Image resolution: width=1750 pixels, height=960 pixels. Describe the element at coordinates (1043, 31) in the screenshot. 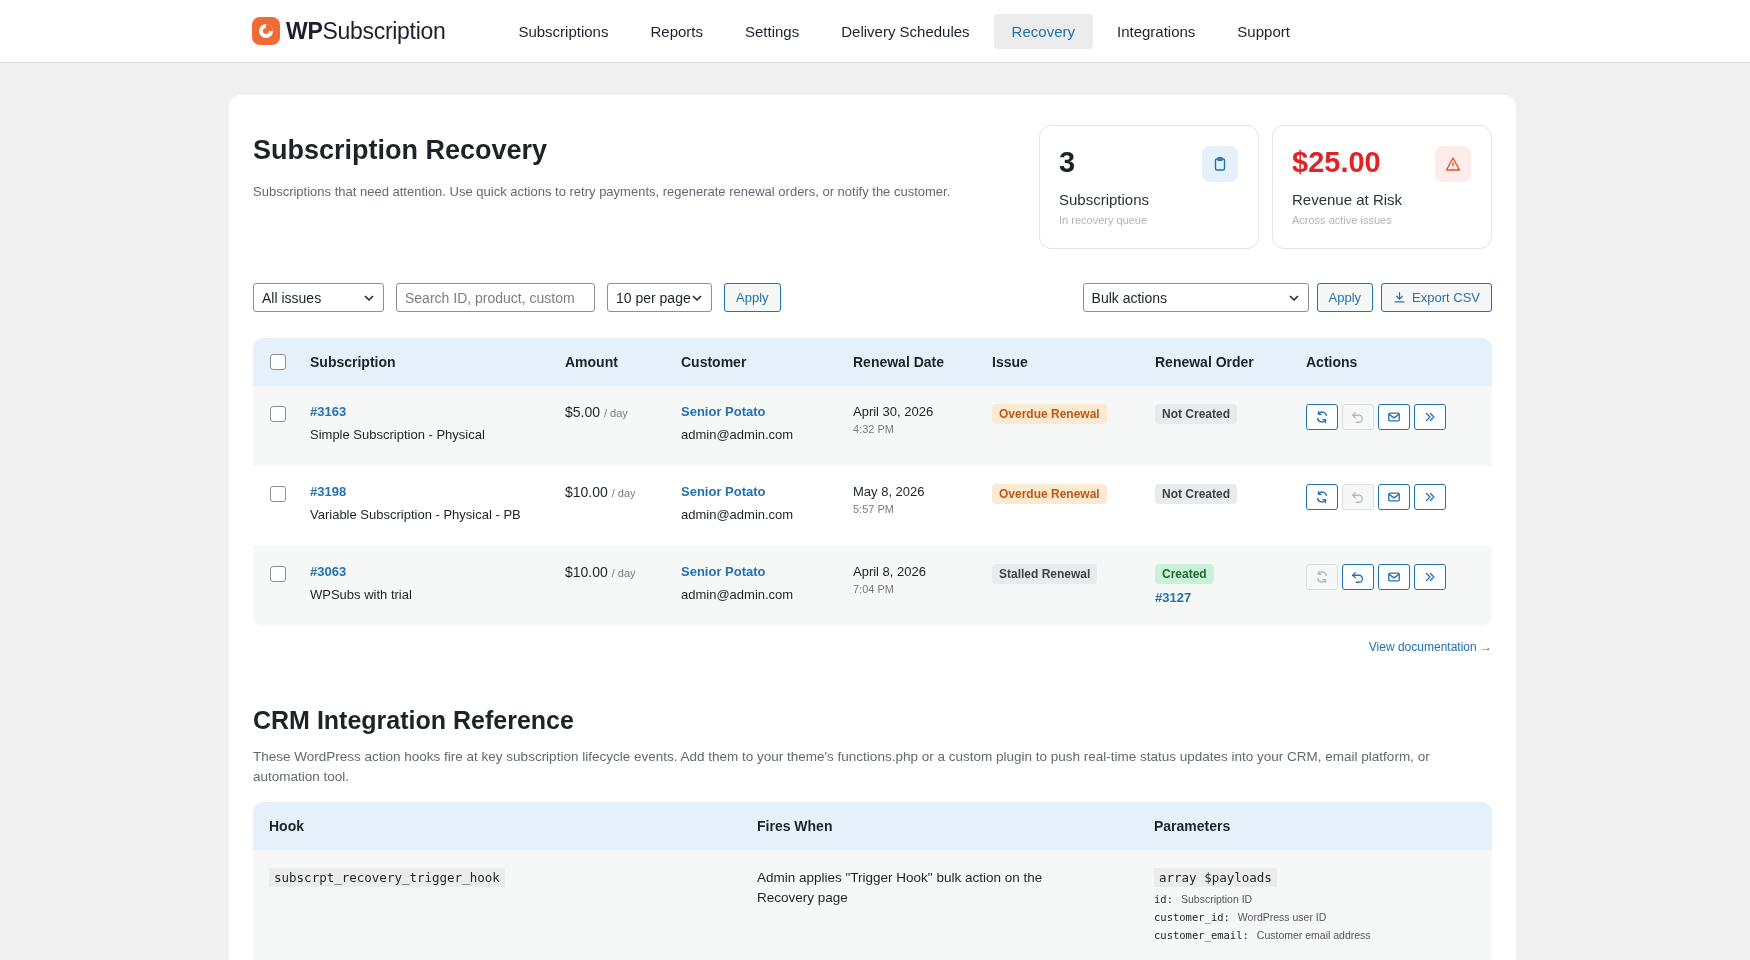

I see `nav-tab: Recovery` at that location.